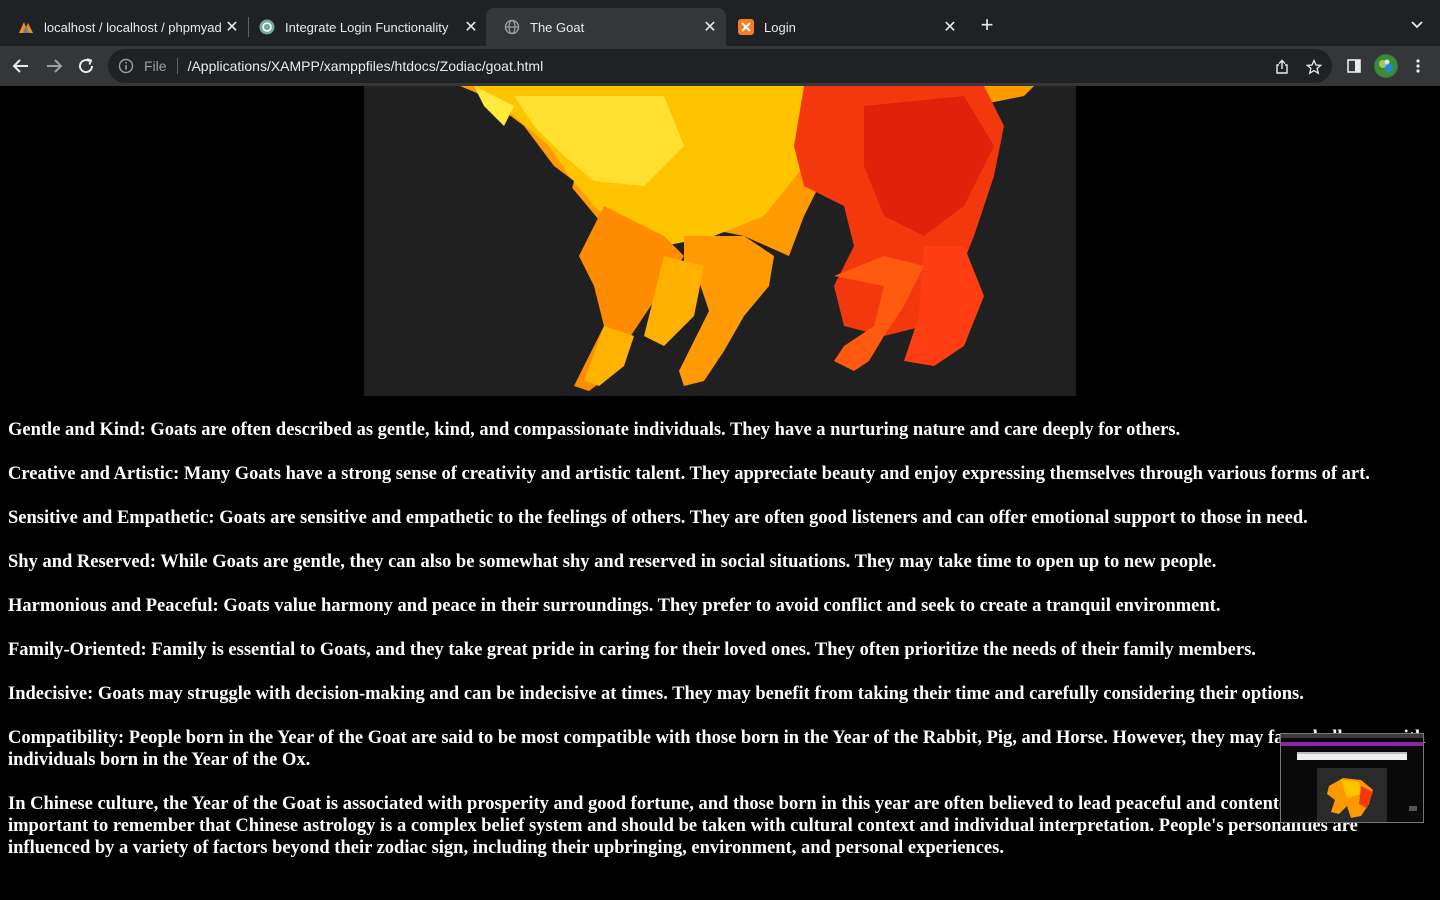  Describe the element at coordinates (1314, 67) in the screenshot. I see `bookmark-star-icon` at that location.